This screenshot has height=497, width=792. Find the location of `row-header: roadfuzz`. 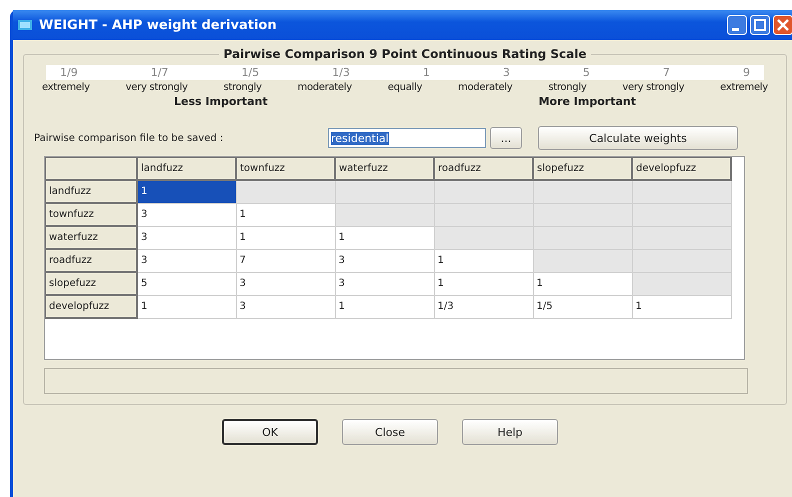

row-header: roadfuzz is located at coordinates (91, 260).